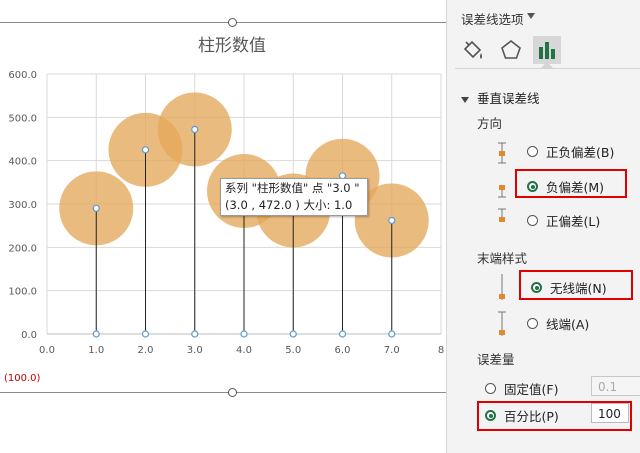 The image size is (640, 453). I want to click on amount-label: 误差量, so click(496, 359).